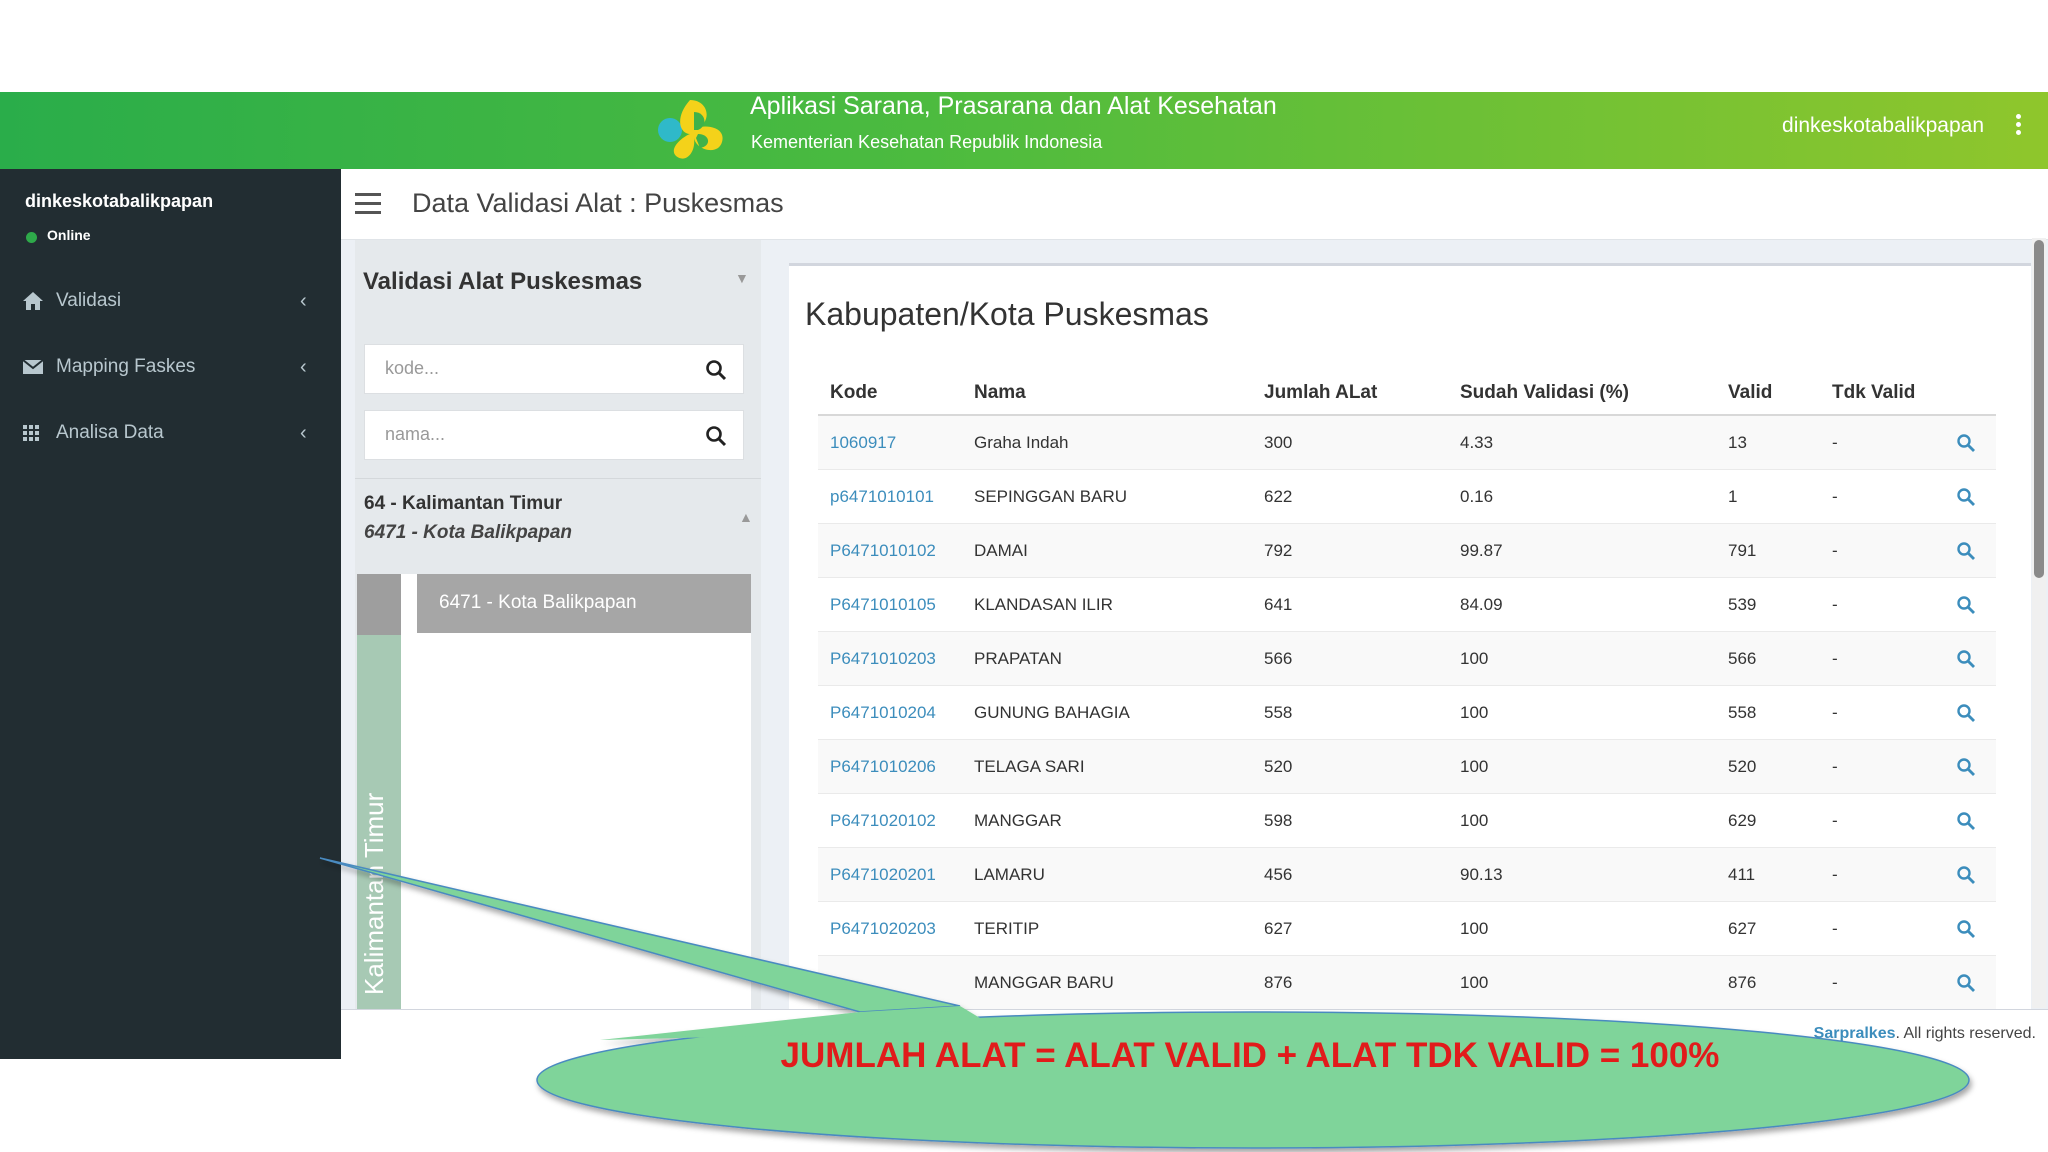 This screenshot has width=2048, height=1152. I want to click on column-header-action, so click(1970, 394).